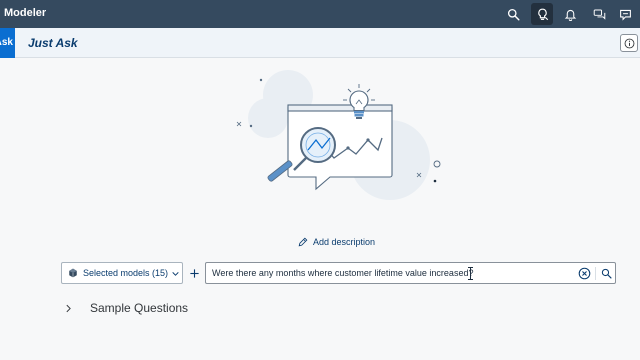  I want to click on page-title: Just Ask, so click(53, 43).